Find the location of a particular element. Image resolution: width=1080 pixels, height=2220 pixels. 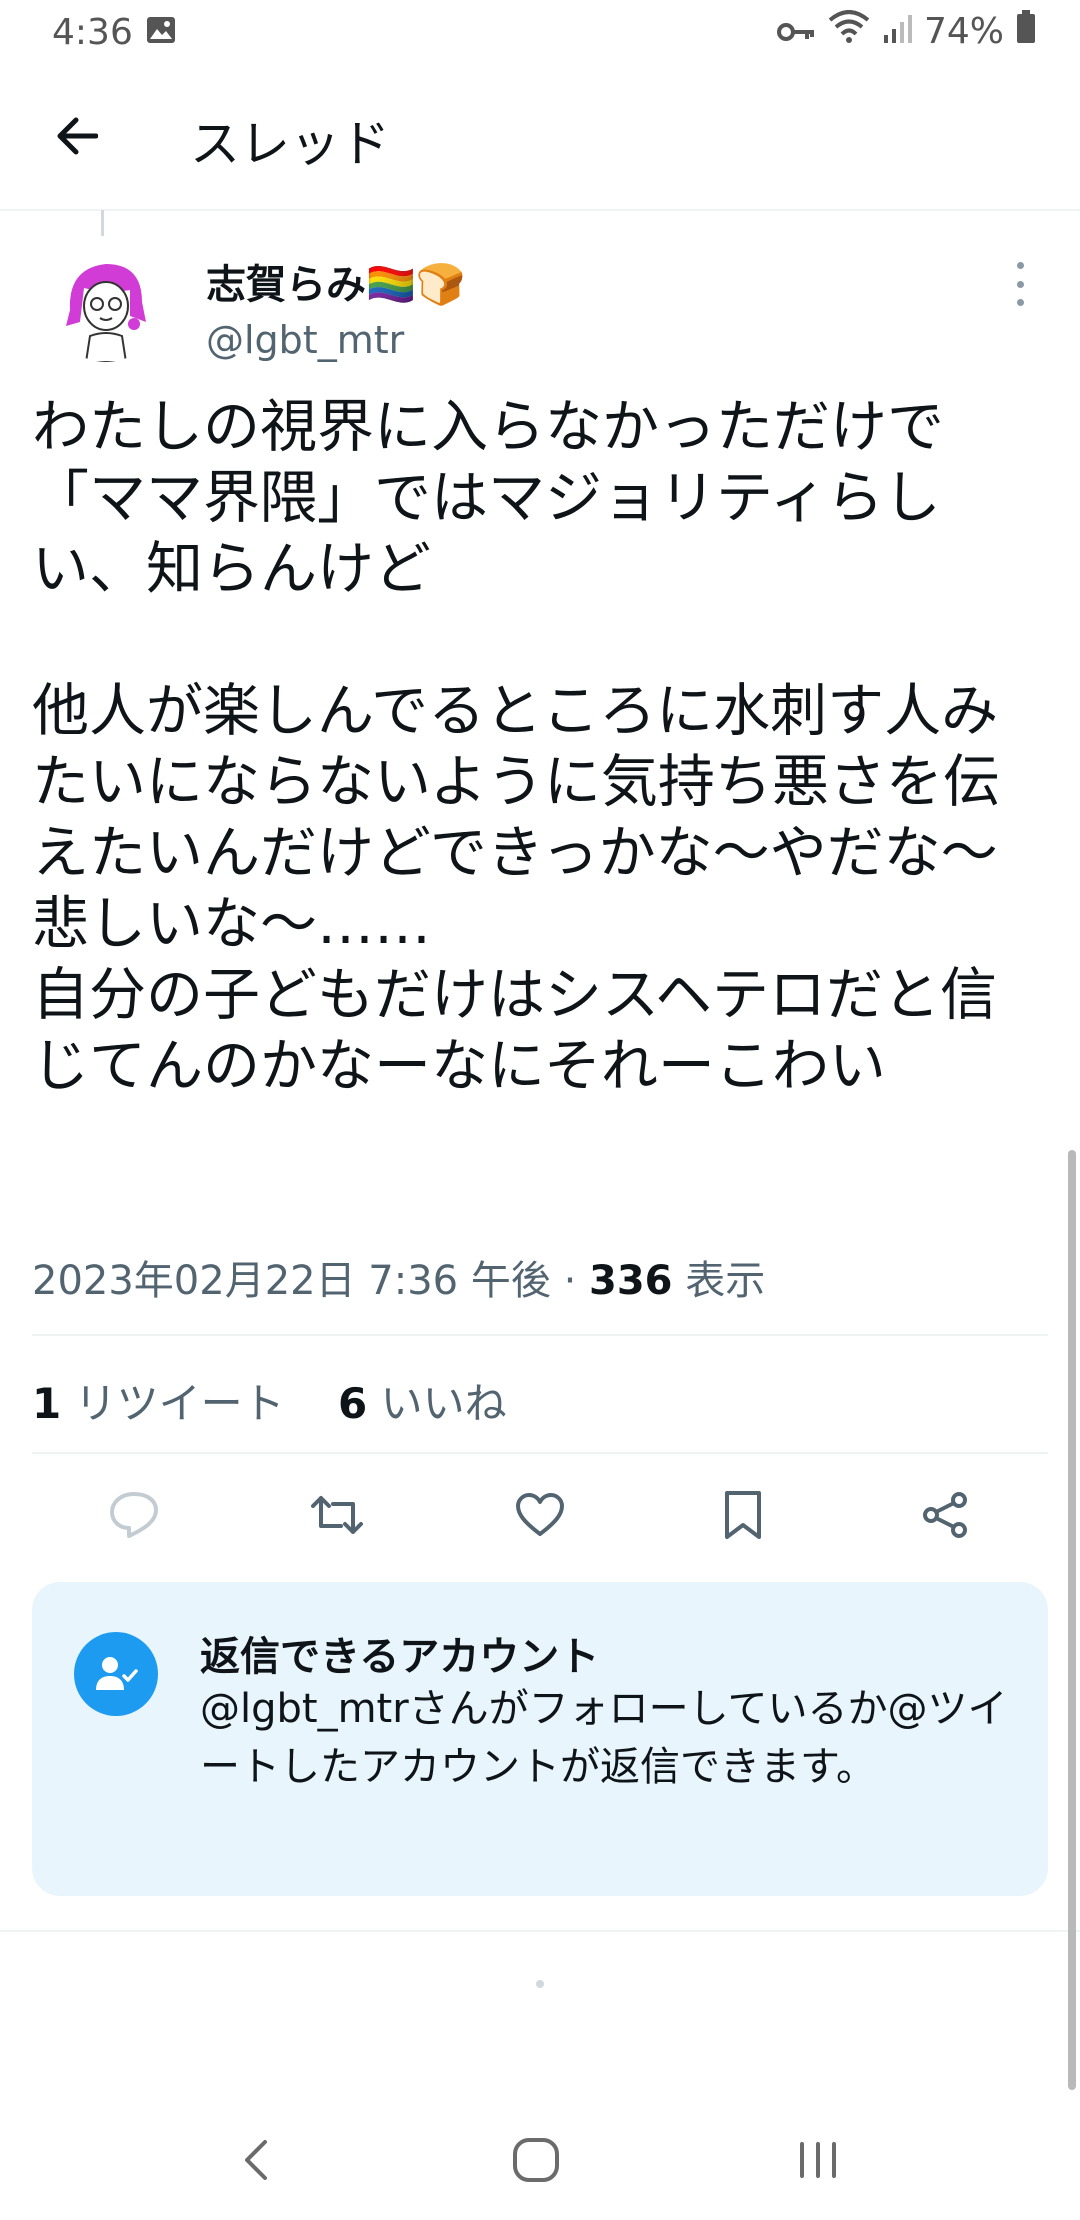

share-icon is located at coordinates (945, 1515).